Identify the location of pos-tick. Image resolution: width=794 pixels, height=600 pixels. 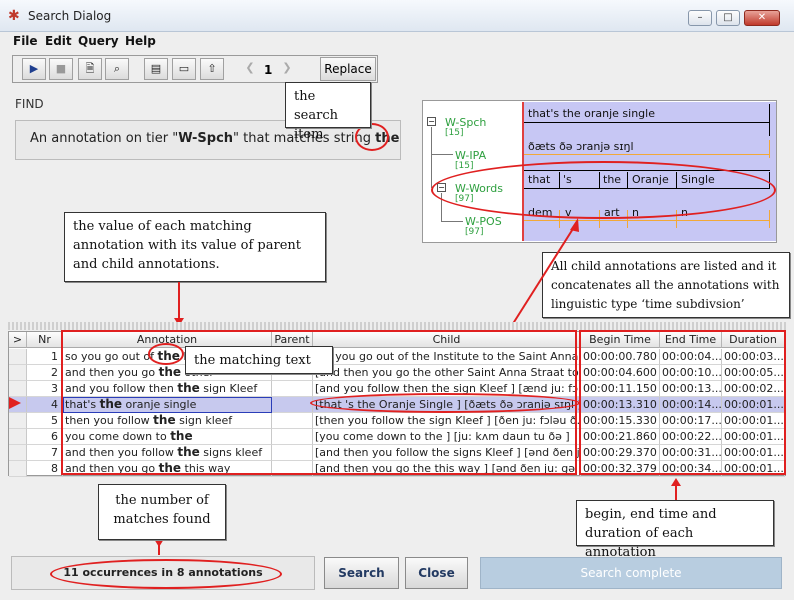
(769, 219).